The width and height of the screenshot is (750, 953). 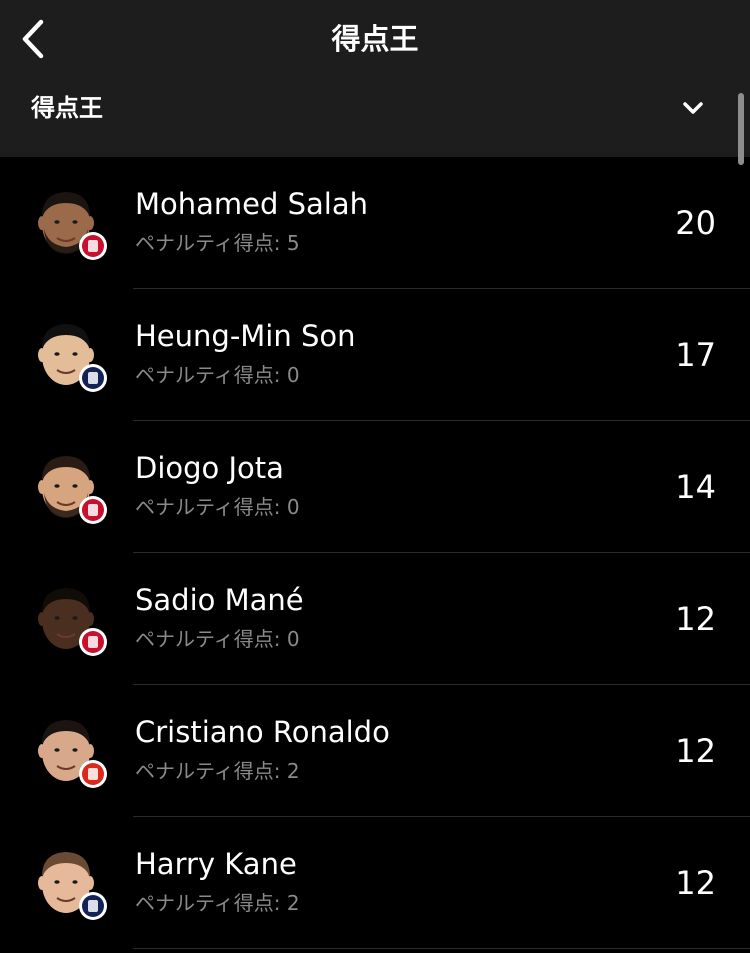 What do you see at coordinates (375, 619) in the screenshot?
I see `player-row: Sadio Mané ペナルティ得点: 0 12` at bounding box center [375, 619].